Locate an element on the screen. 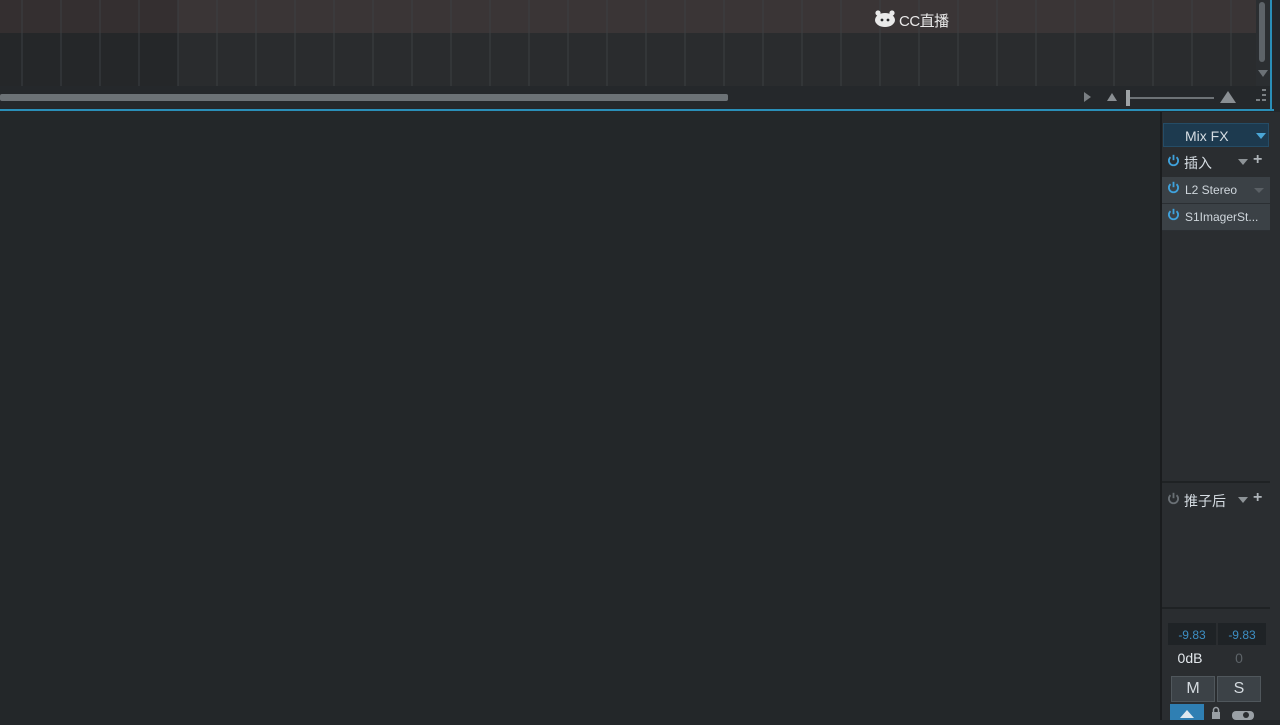 This screenshot has height=725, width=1280. insert-slot: L2 Stereo is located at coordinates (1216, 190).